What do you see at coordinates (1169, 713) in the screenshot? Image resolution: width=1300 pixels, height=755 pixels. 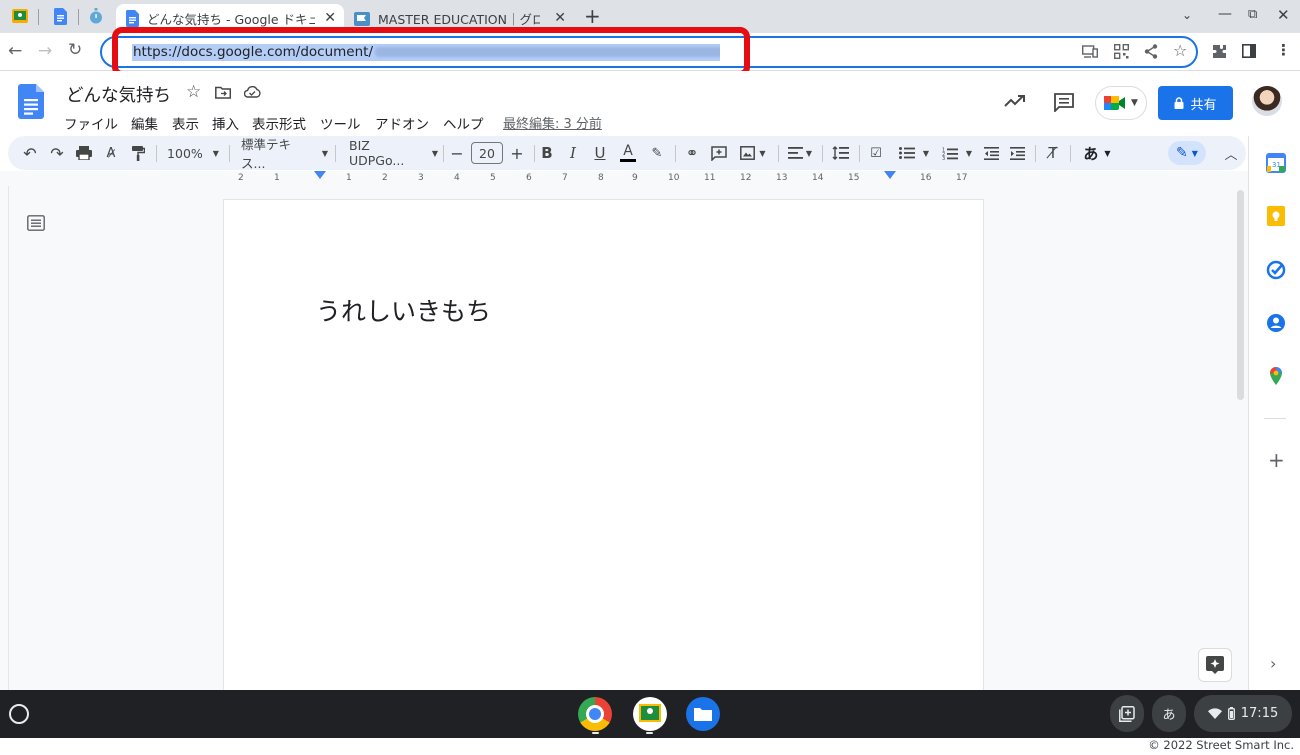 I see `ime-tray: あ` at bounding box center [1169, 713].